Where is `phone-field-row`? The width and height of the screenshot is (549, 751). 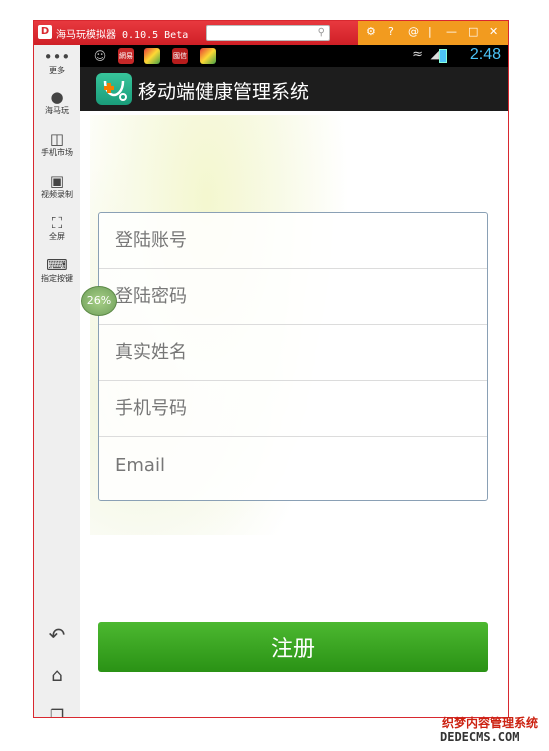 phone-field-row is located at coordinates (293, 409).